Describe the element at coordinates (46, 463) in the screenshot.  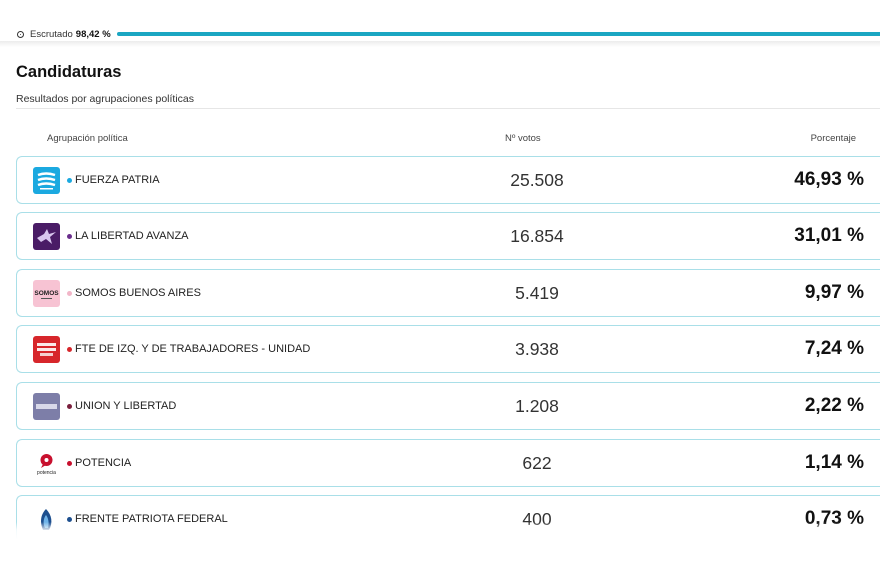
I see `potencia-logo: potencia` at that location.